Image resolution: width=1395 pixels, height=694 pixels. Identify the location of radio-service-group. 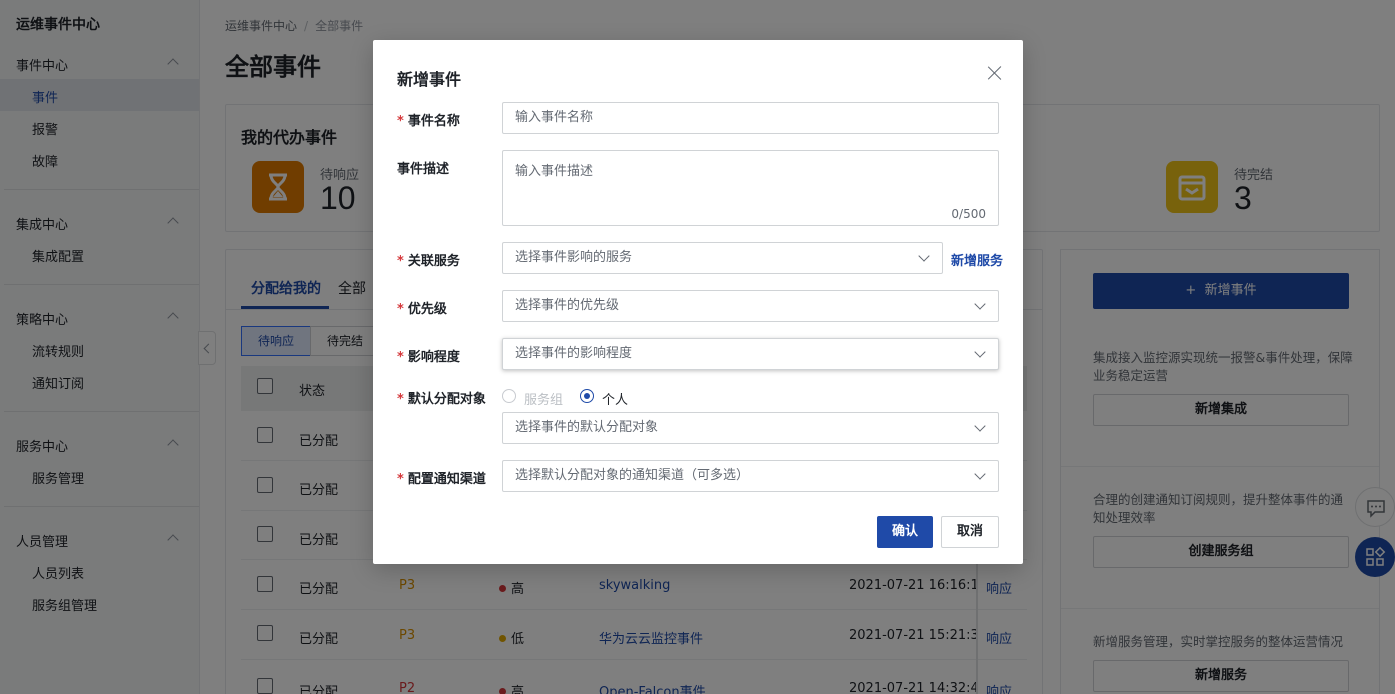
(509, 396).